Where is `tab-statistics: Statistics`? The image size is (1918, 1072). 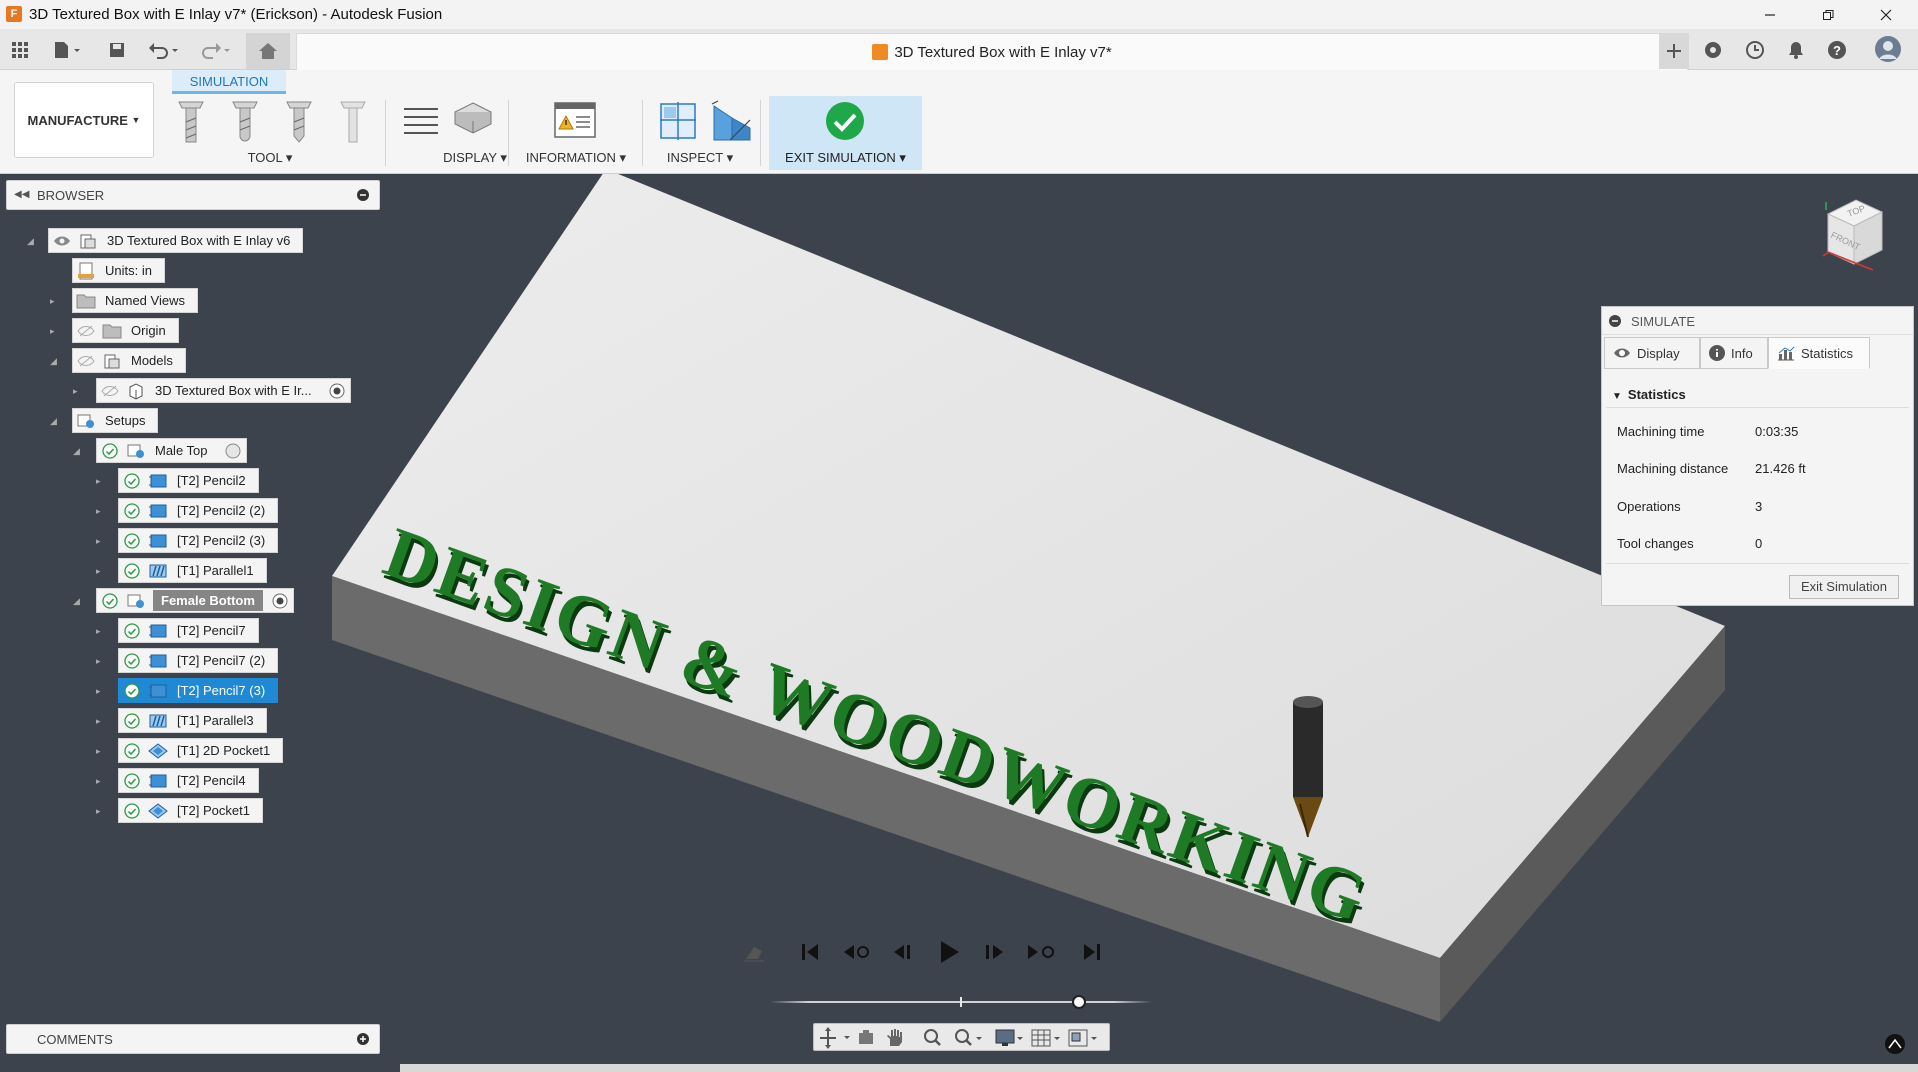
tab-statistics: Statistics is located at coordinates (1819, 353).